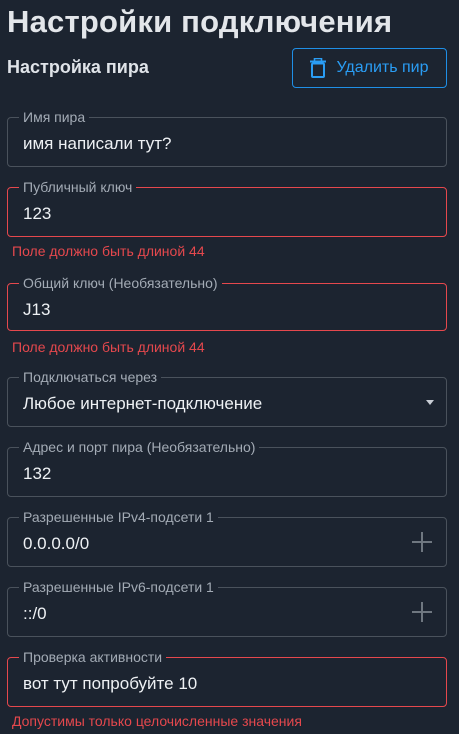  Describe the element at coordinates (200, 21) in the screenshot. I see `page-title: Настройки подключения` at that location.